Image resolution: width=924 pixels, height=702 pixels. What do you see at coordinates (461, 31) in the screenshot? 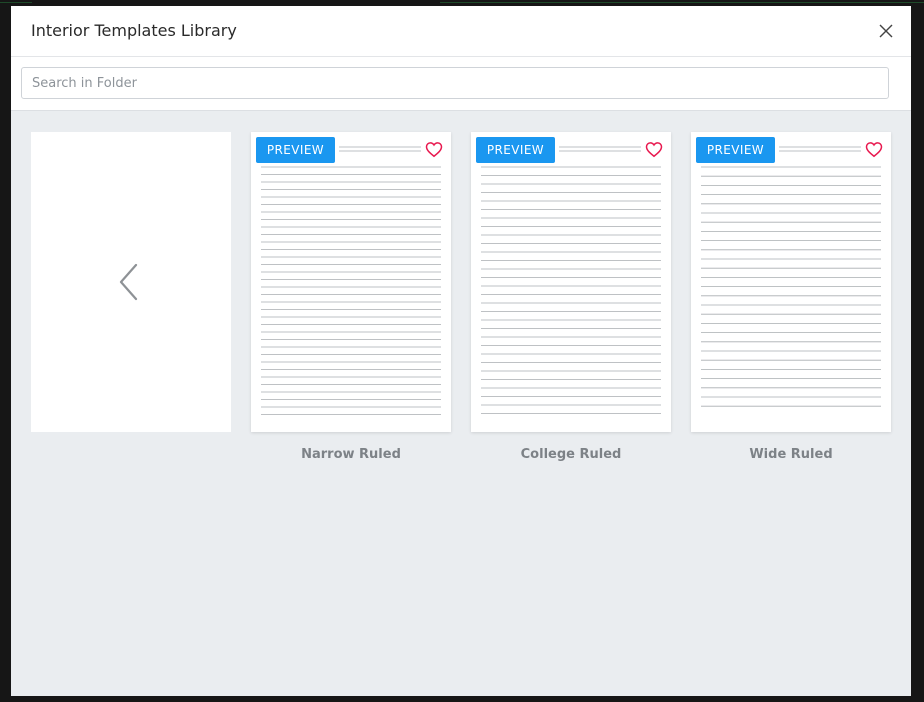
I see `dialog-header: Interior Templates Library` at bounding box center [461, 31].